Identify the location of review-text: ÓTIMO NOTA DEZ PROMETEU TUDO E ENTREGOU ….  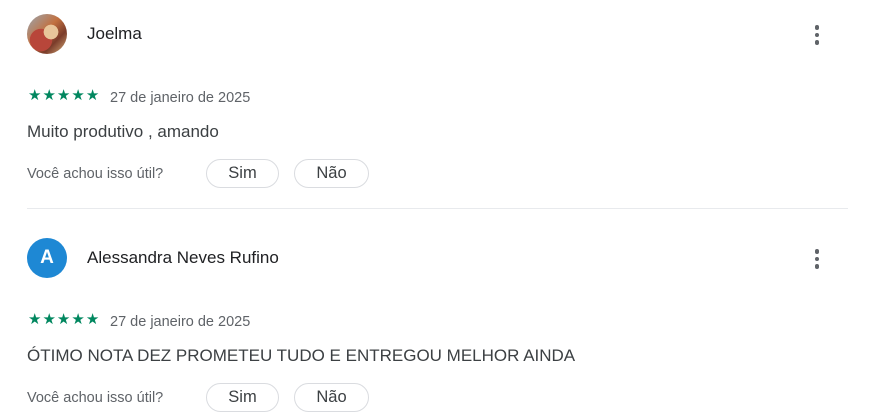
(301, 355).